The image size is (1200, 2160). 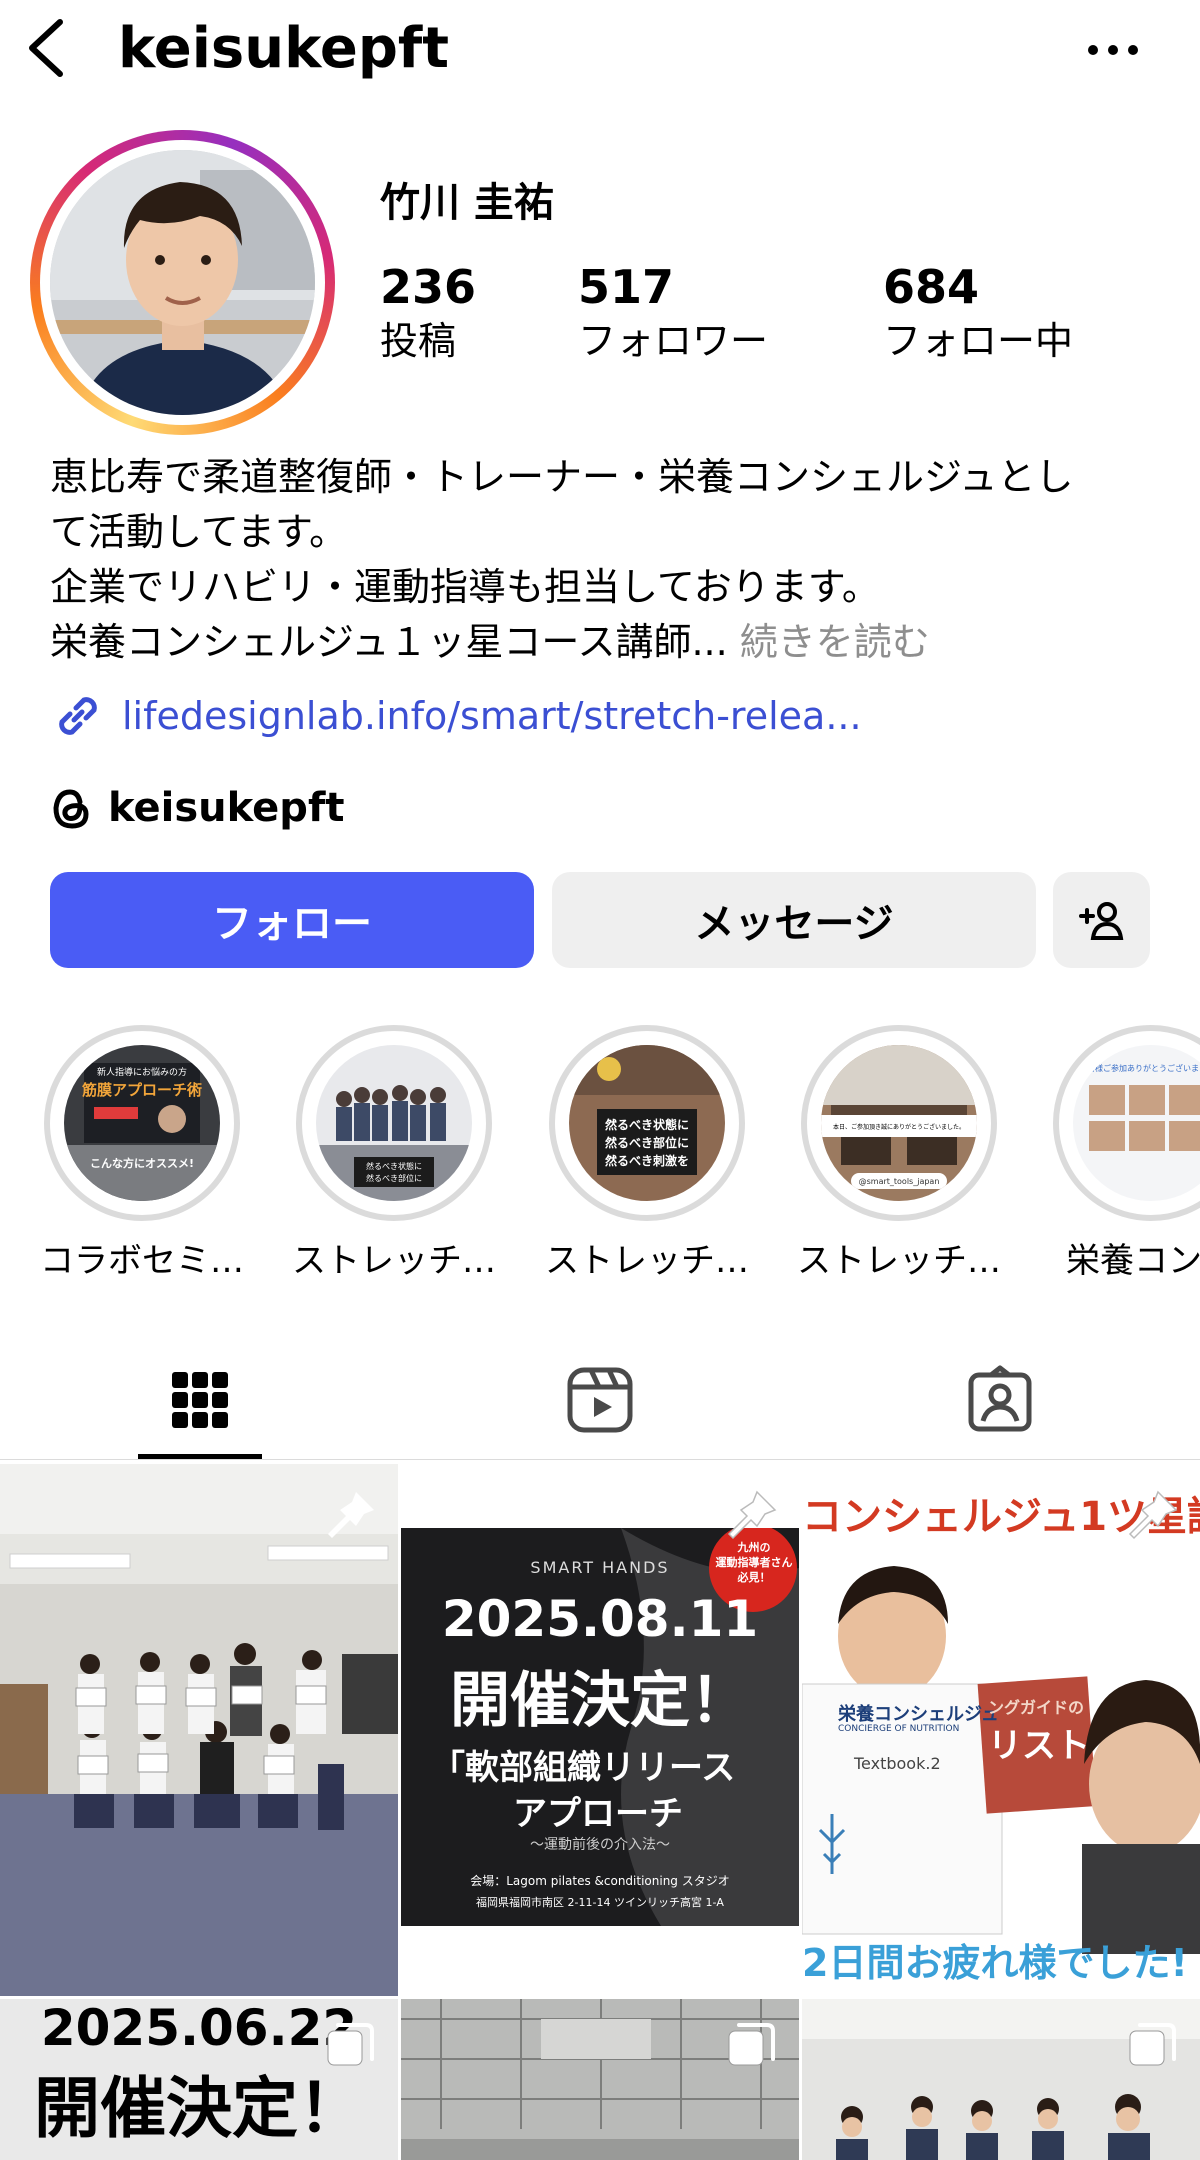 What do you see at coordinates (47, 48) in the screenshot?
I see `chevron-left-icon` at bounding box center [47, 48].